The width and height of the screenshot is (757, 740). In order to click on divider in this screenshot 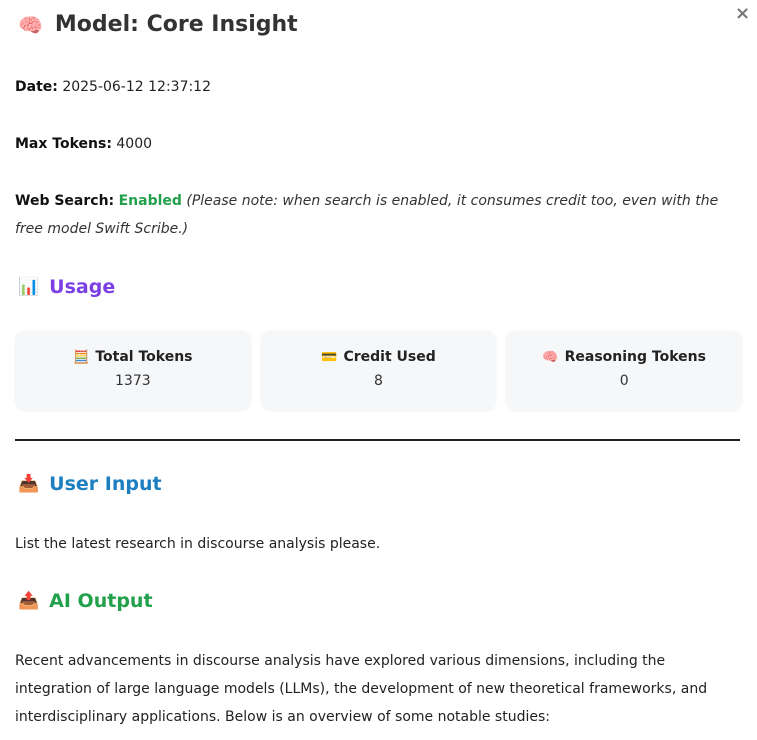, I will do `click(377, 440)`.